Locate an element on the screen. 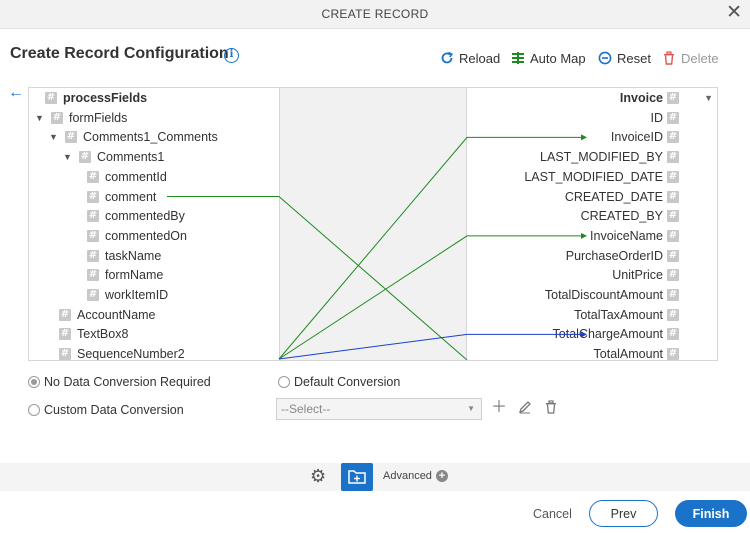 Image resolution: width=750 pixels, height=533 pixels. reload-button: Reload is located at coordinates (470, 58).